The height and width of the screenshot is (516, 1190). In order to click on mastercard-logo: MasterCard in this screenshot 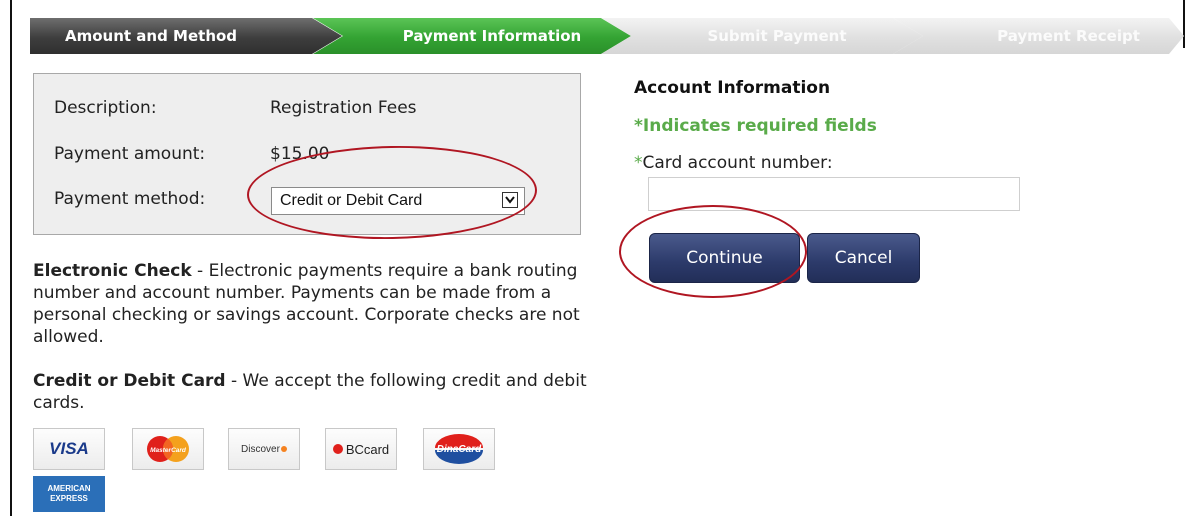, I will do `click(168, 449)`.